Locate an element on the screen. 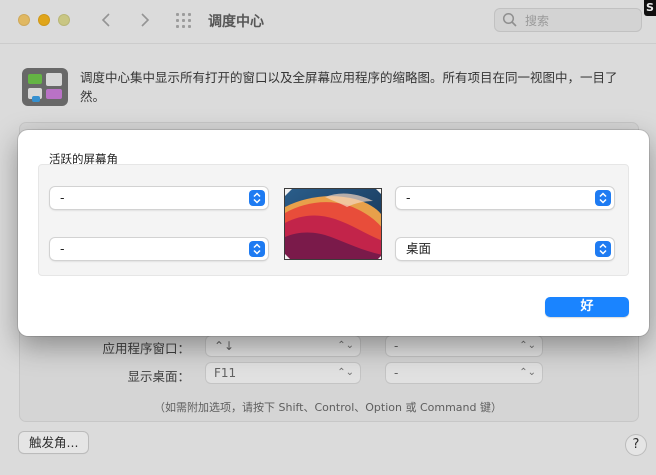 This screenshot has width=656, height=475. top-left-corner-select: - is located at coordinates (159, 198).